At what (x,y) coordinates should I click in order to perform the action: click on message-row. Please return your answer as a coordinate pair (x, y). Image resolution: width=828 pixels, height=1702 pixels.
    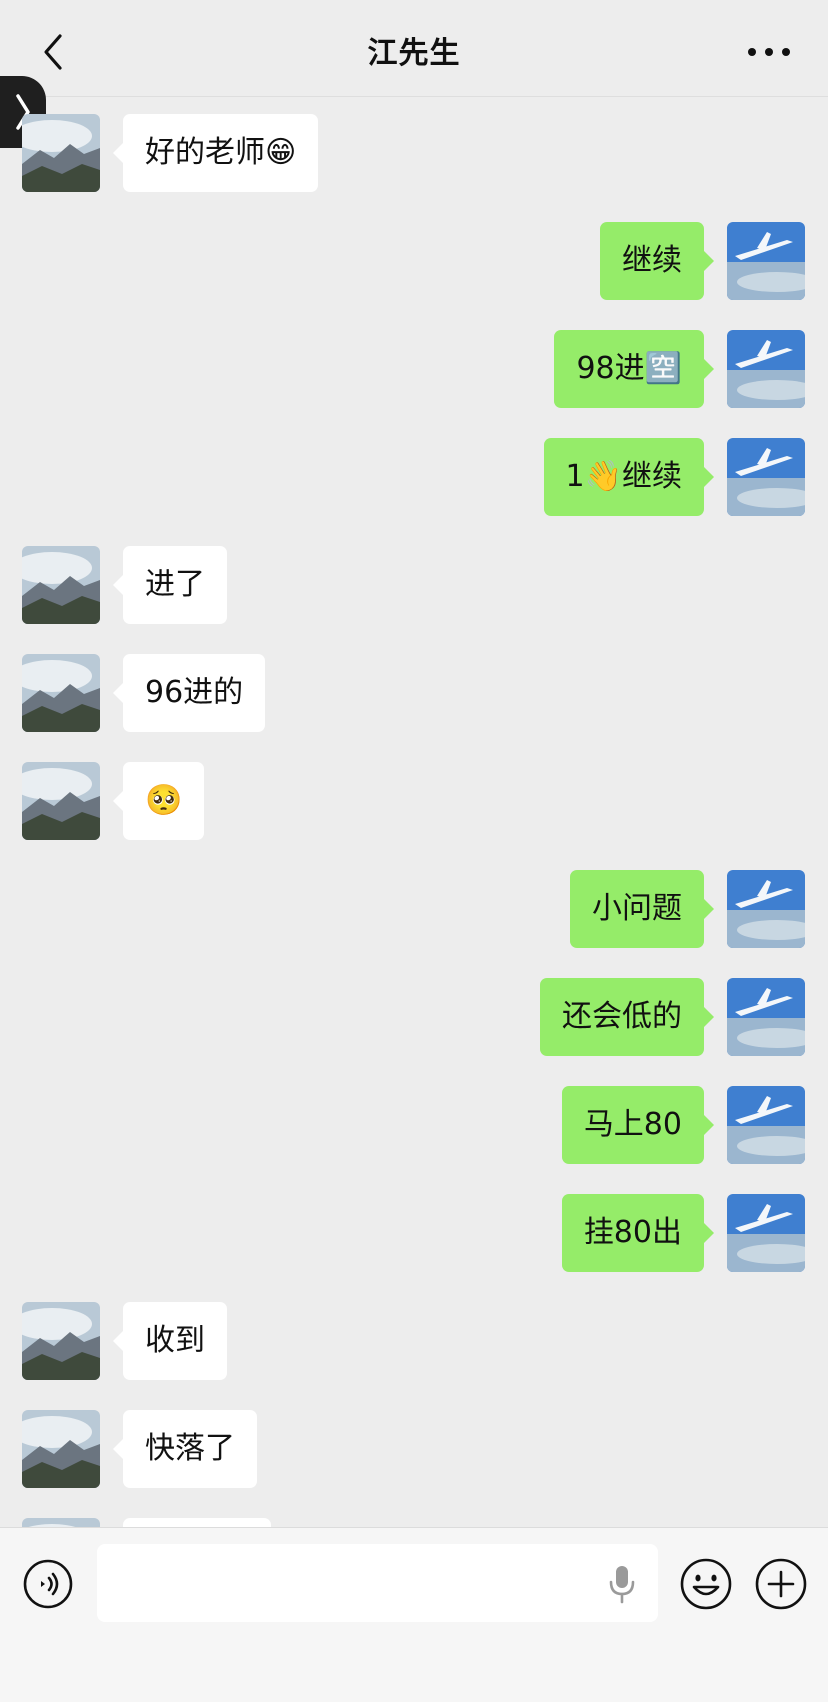
    Looking at the image, I should click on (414, 1522).